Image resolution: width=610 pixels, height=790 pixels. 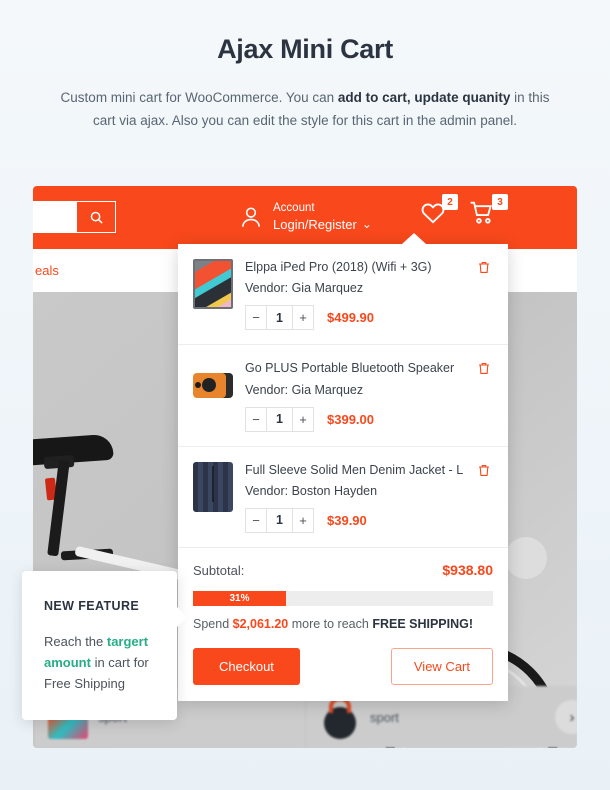 I want to click on description-emphasis: add to cart, update quanity, so click(x=424, y=97).